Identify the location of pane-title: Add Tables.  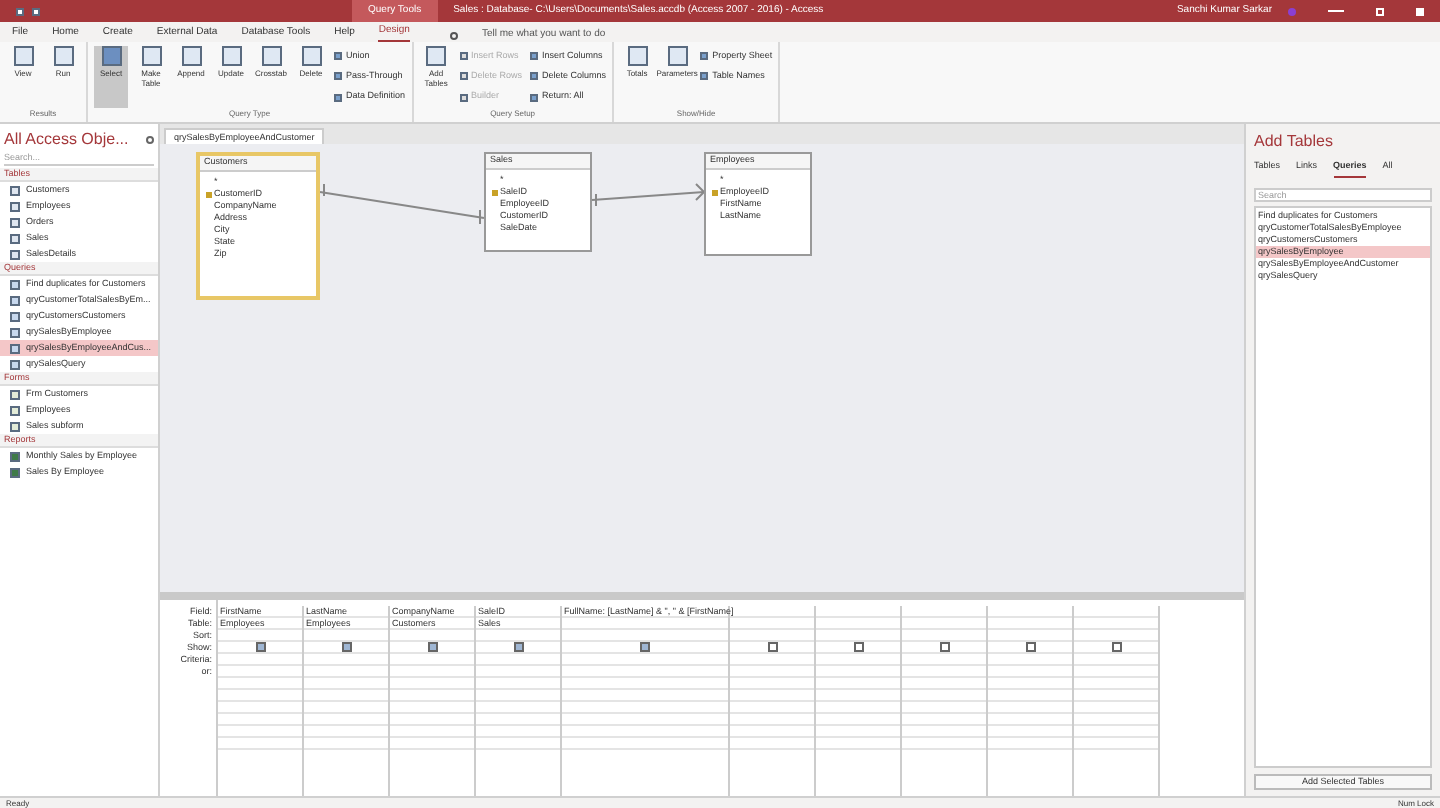
(1294, 142).